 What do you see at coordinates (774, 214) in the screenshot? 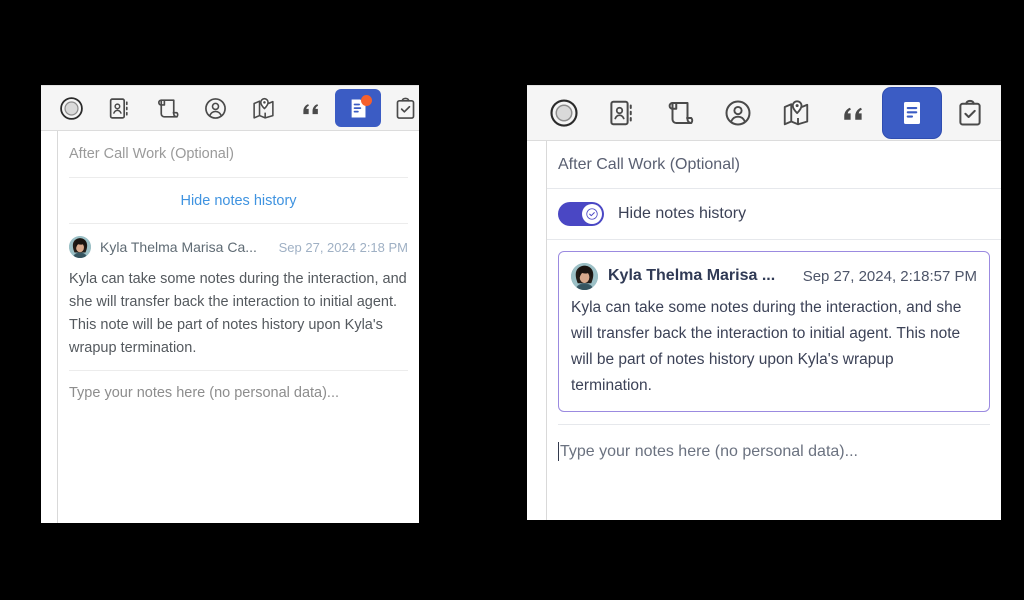
I see `right-hide-notes-row: Hide notes history` at bounding box center [774, 214].